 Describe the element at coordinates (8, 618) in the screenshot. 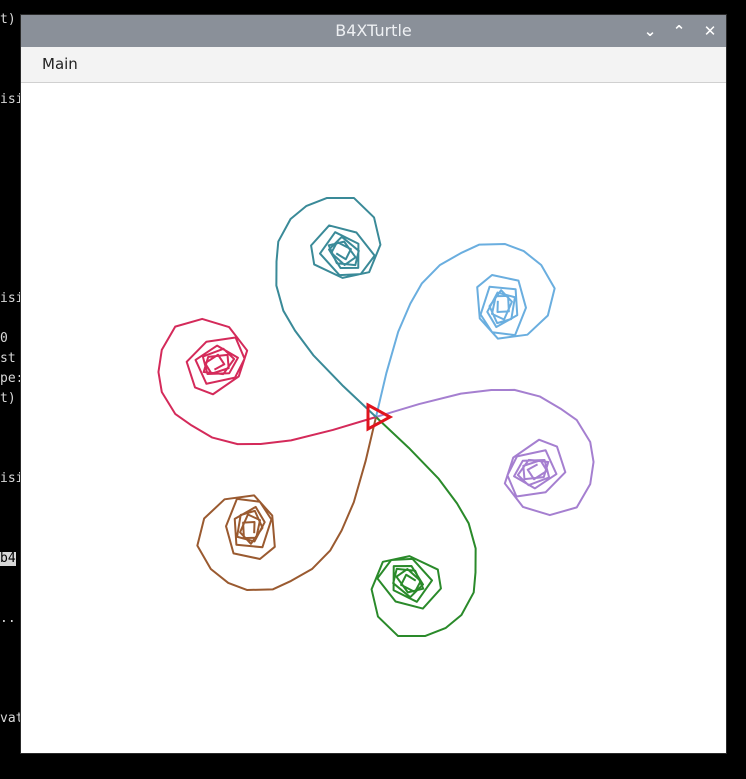

I see `terminal-line: ..` at that location.